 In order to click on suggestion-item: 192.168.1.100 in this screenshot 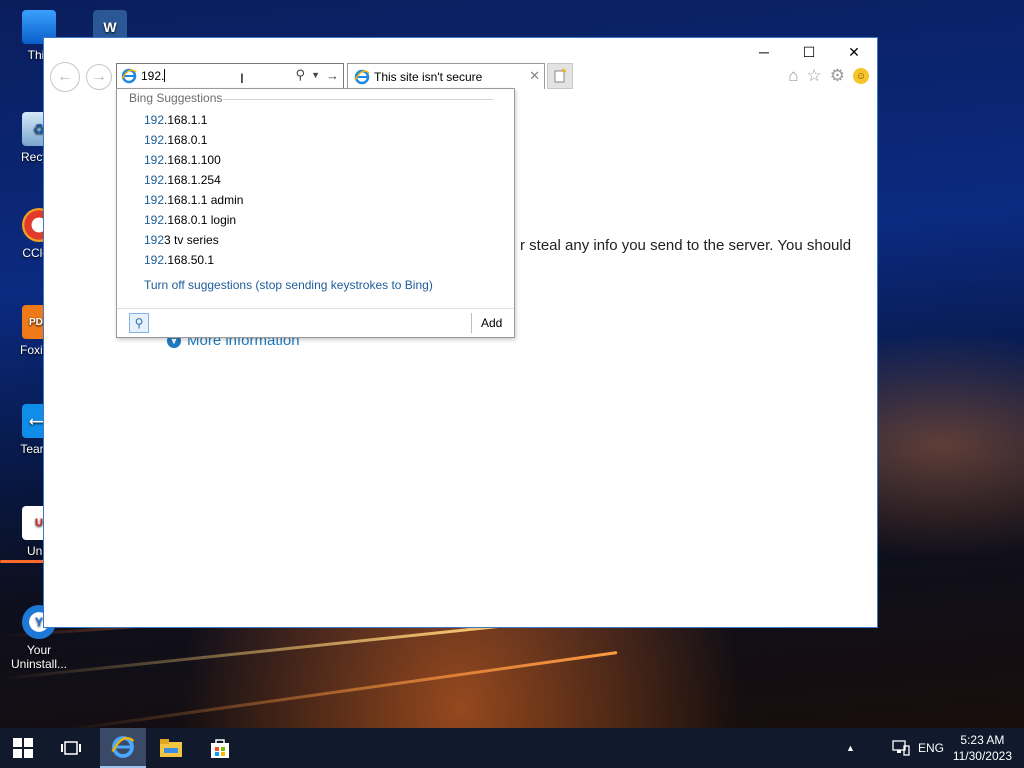, I will do `click(193, 160)`.